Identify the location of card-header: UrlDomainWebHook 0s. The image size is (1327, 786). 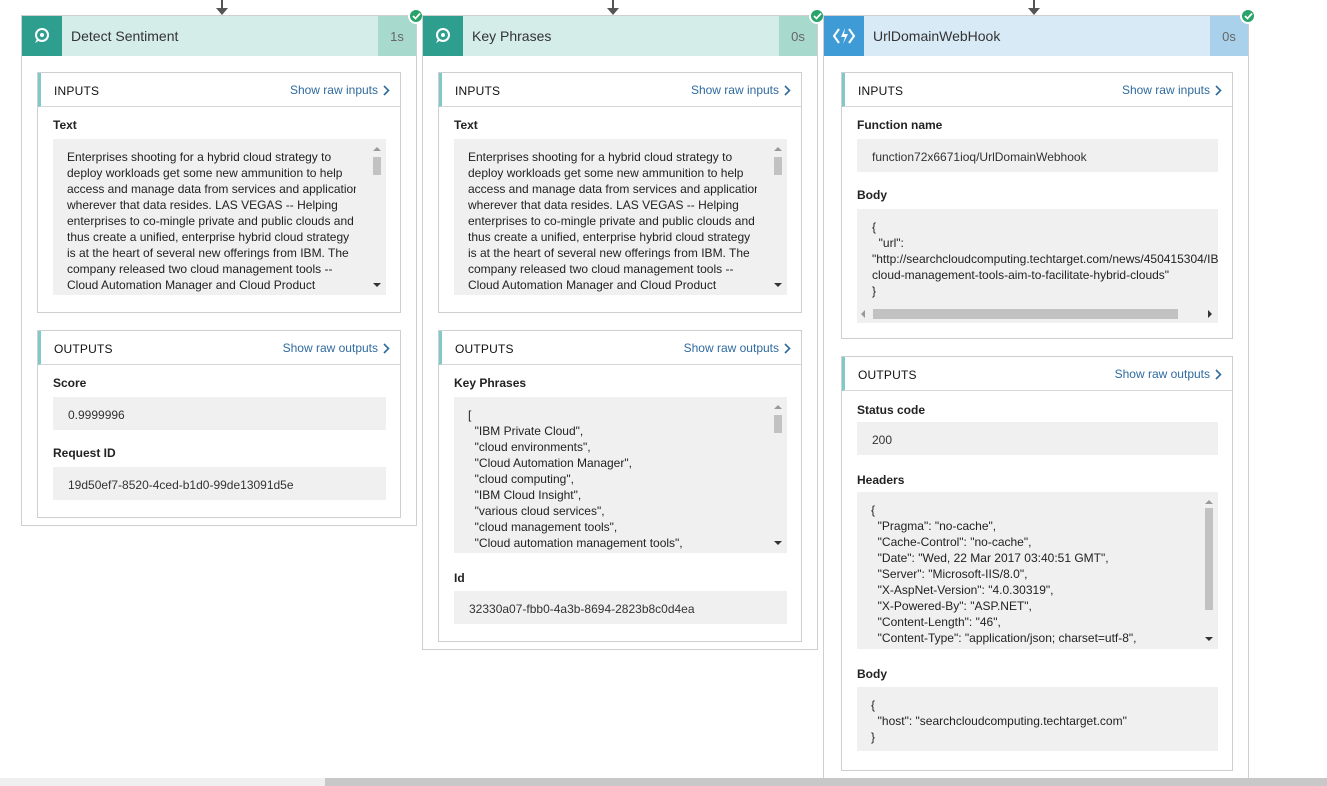
(1036, 36).